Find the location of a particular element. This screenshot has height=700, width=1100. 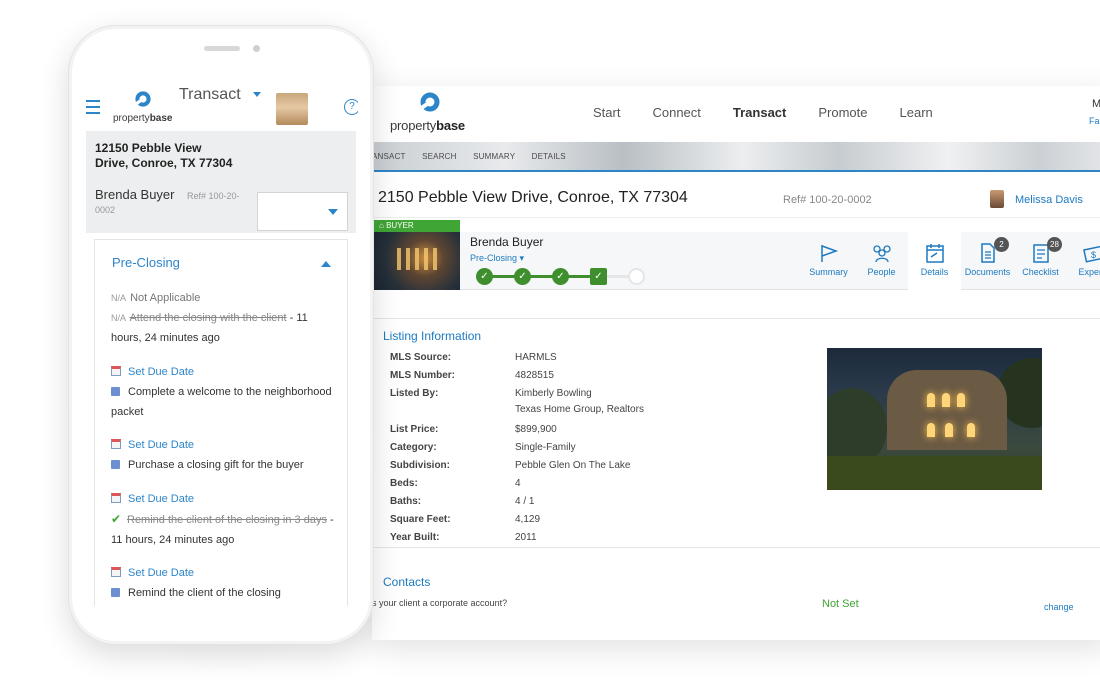

main-nav: Start Connect Transact Promote Learn is located at coordinates (779, 112).